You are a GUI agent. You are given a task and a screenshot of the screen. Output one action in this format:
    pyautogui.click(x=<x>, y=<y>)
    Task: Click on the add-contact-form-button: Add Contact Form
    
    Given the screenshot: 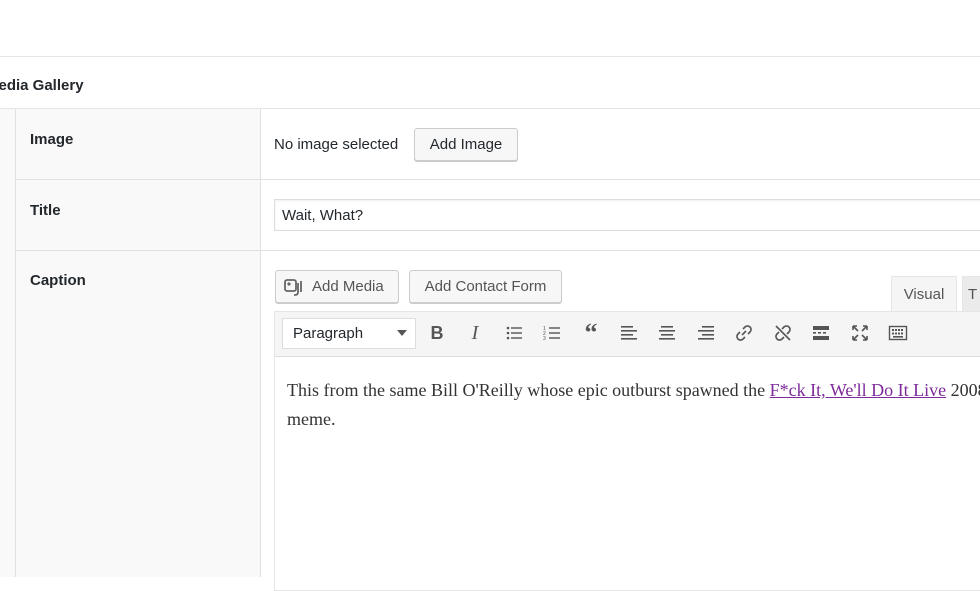 What is the action you would take?
    pyautogui.click(x=485, y=286)
    